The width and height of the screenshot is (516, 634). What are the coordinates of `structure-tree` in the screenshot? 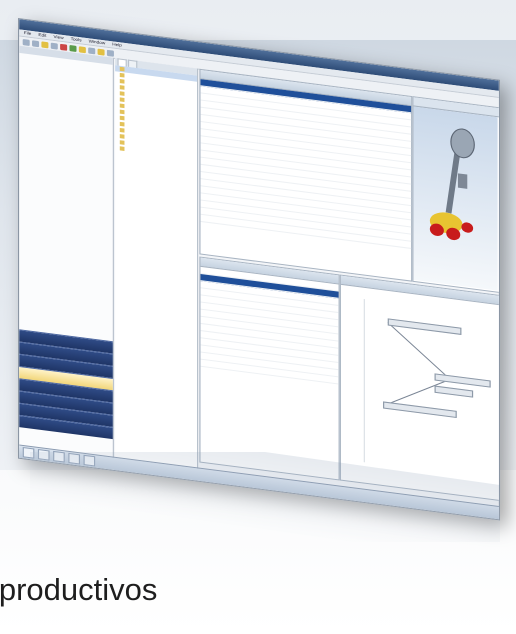 It's located at (157, 264).